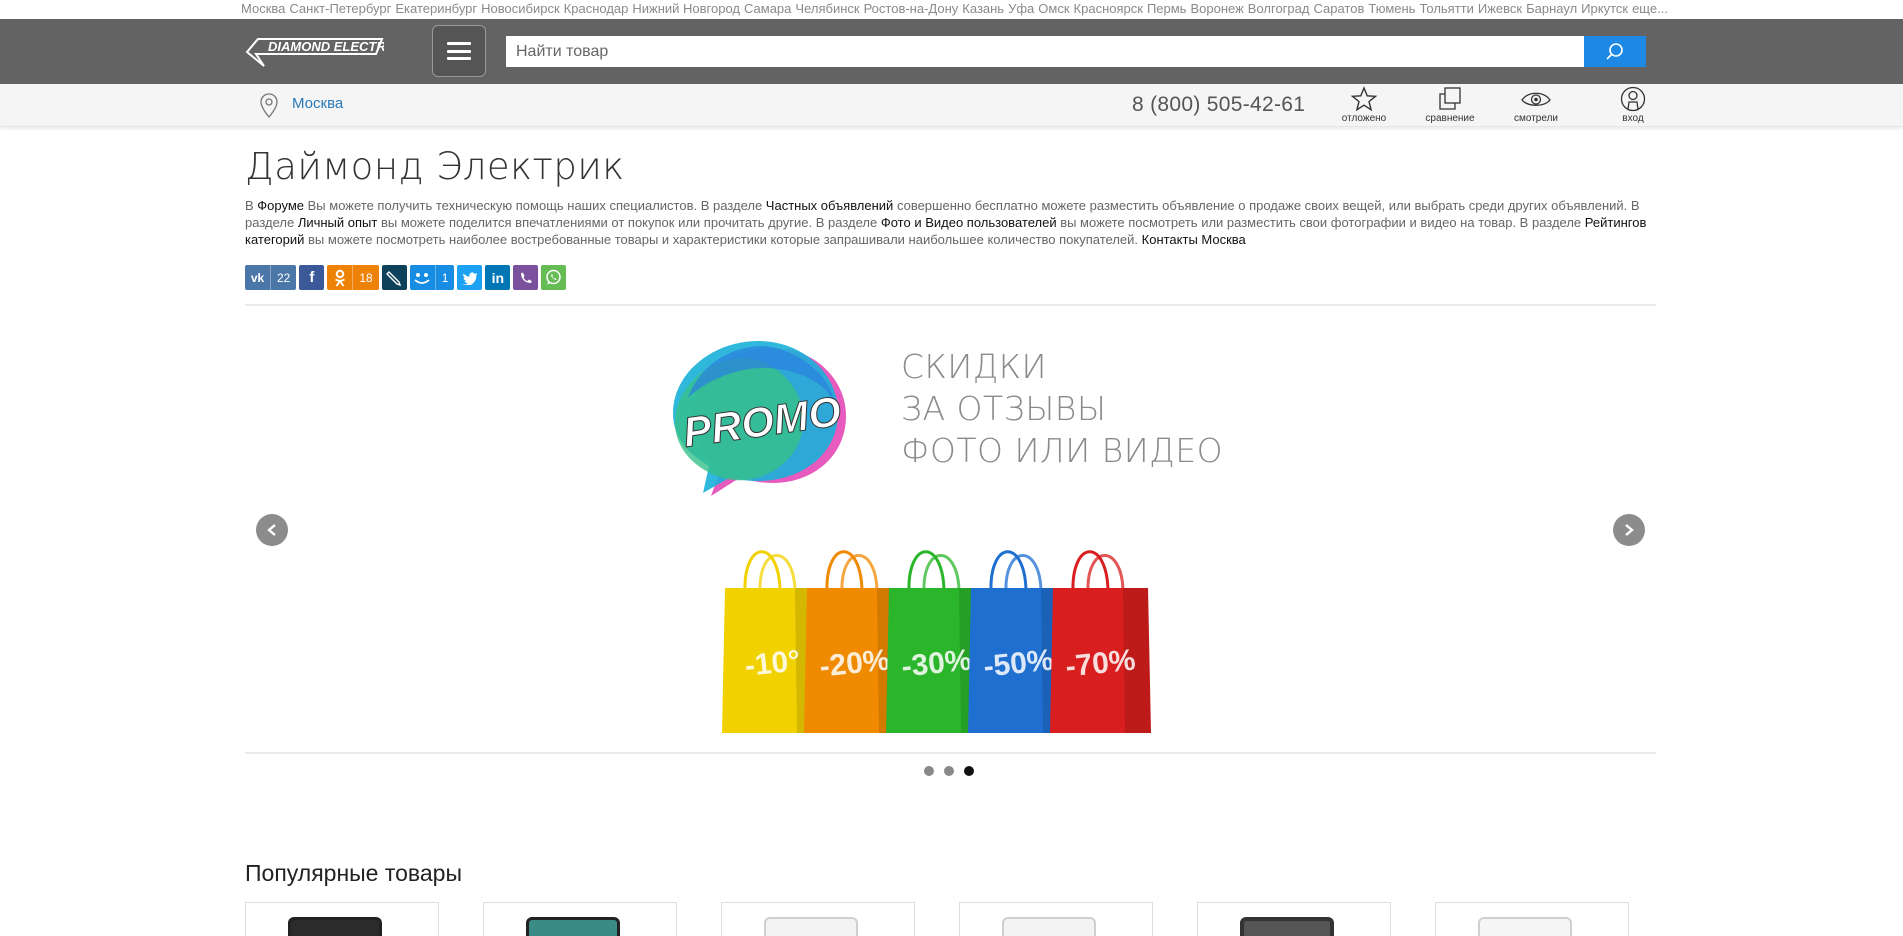 The image size is (1903, 936). What do you see at coordinates (317, 103) in the screenshot?
I see `city-selector-link: Москва` at bounding box center [317, 103].